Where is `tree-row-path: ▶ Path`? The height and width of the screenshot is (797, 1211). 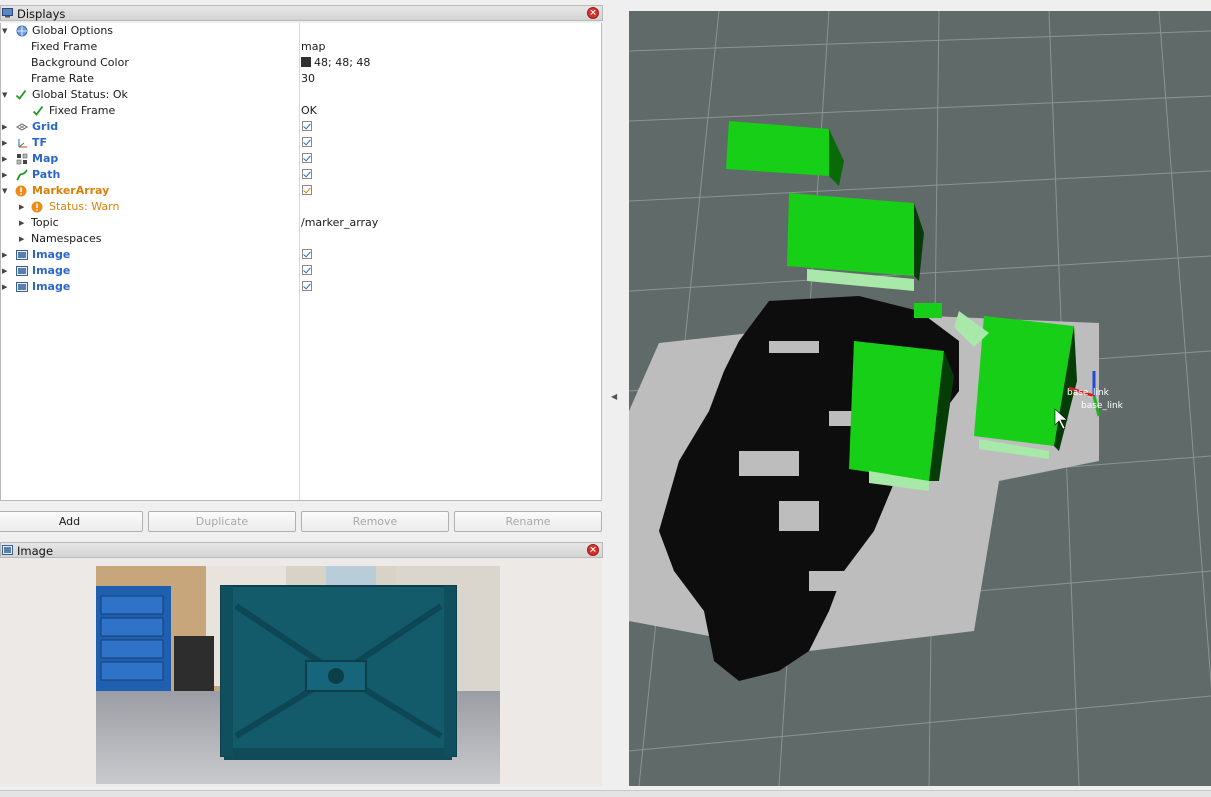 tree-row-path: ▶ Path is located at coordinates (301, 175).